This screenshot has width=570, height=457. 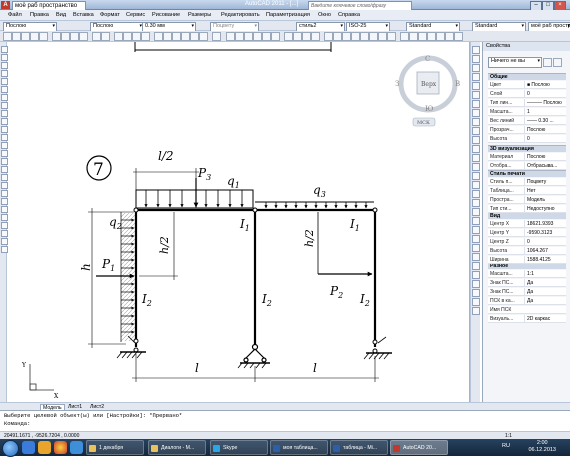 I want to click on property-row: Знак ПС... Да, so click(x=527, y=283).